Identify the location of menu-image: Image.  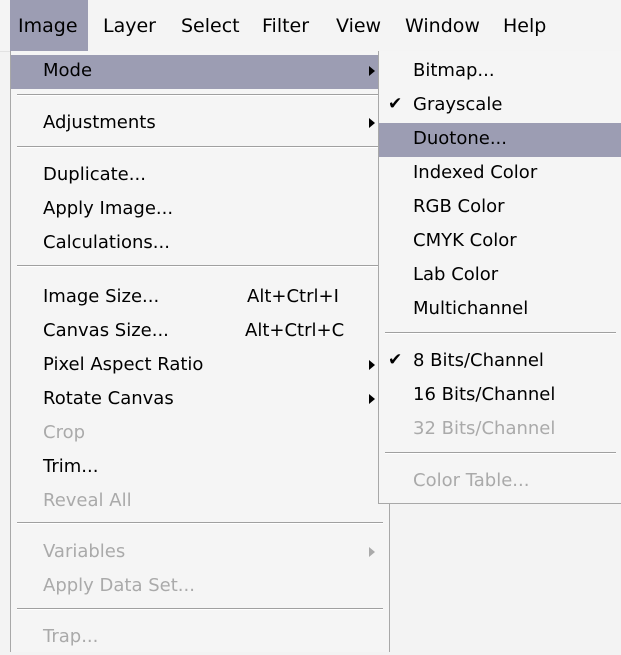
(49, 25).